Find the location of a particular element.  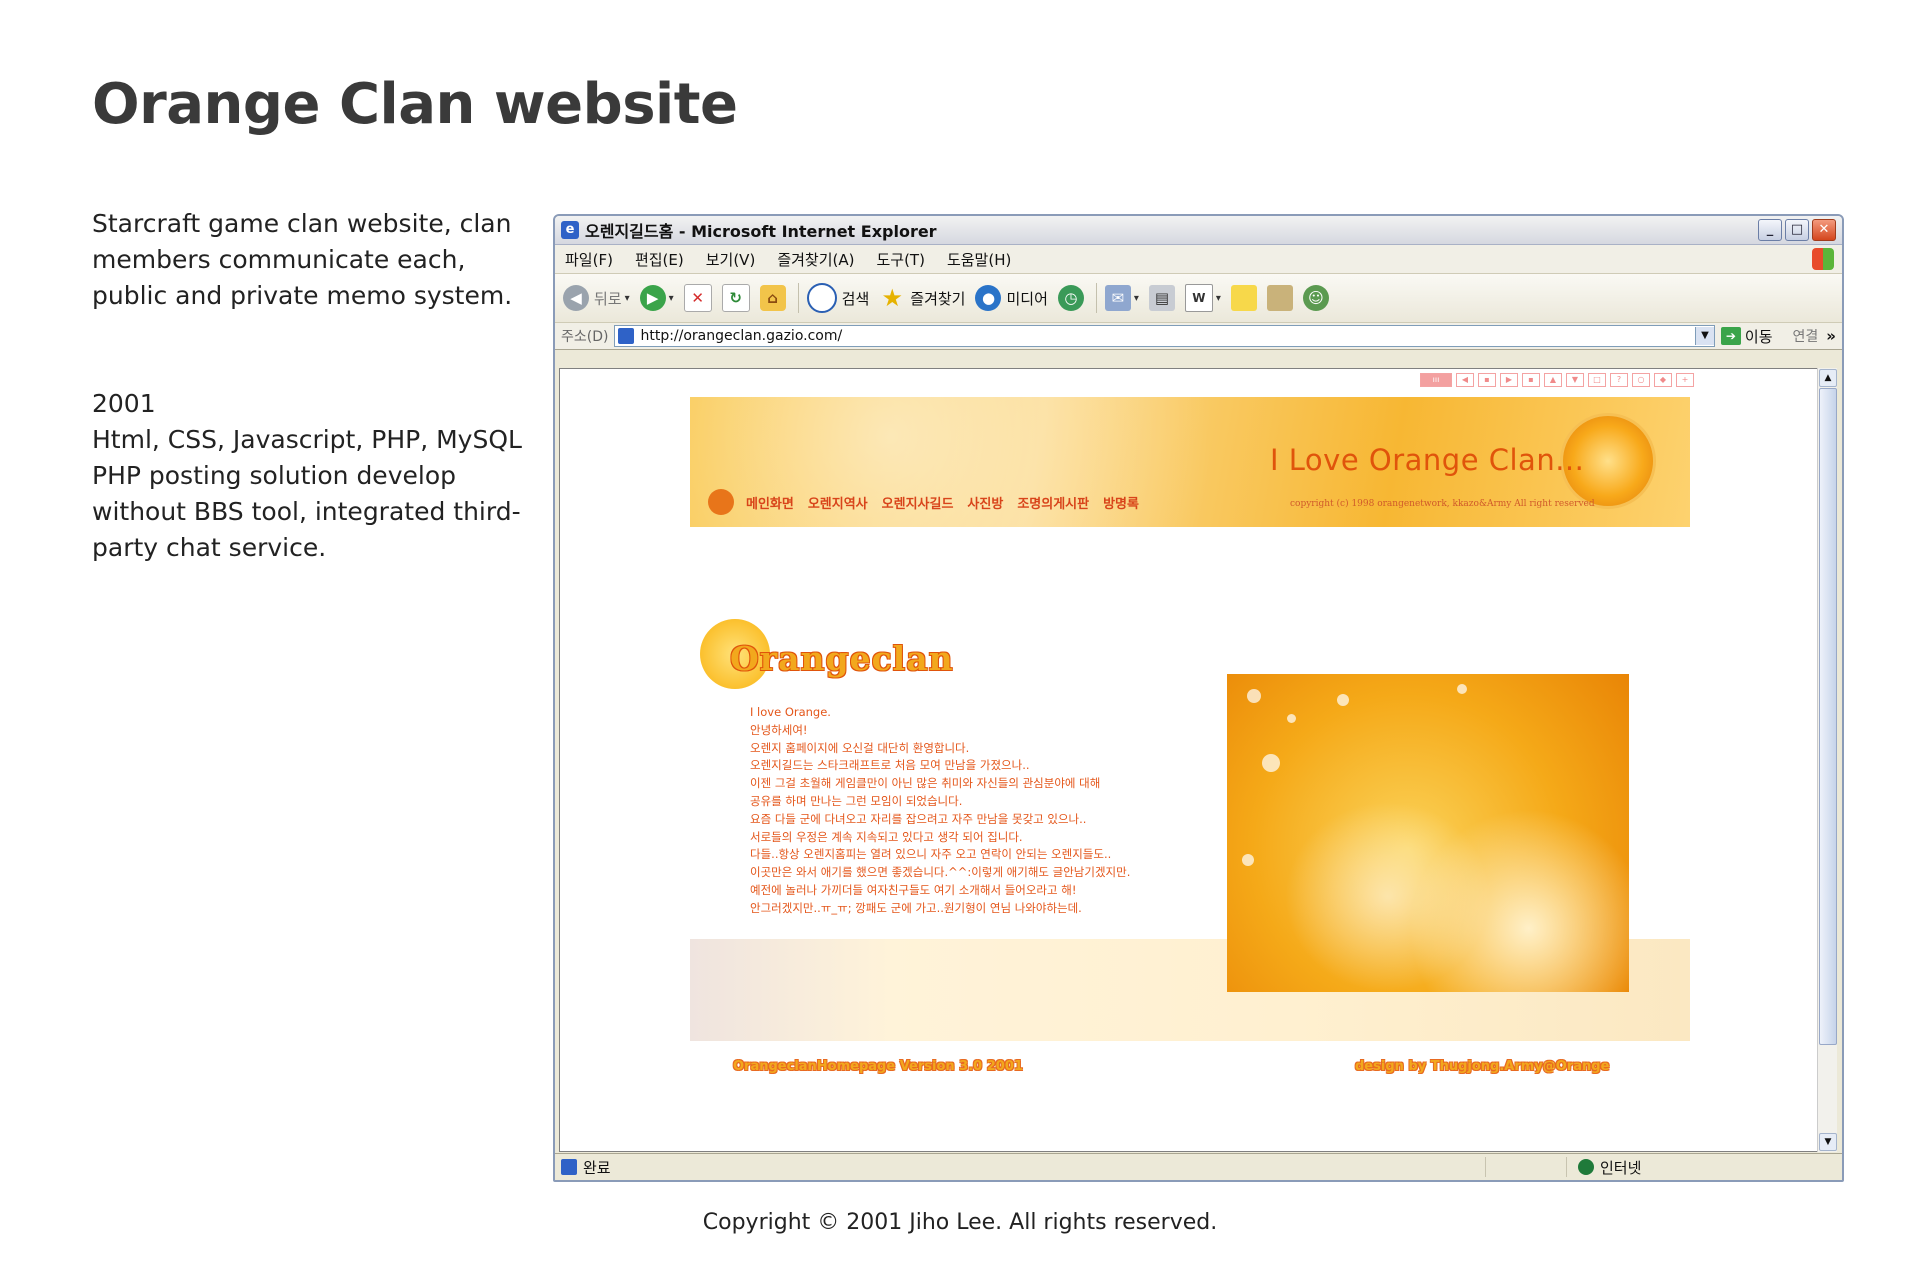

stop-icon: ✕ is located at coordinates (697, 298).